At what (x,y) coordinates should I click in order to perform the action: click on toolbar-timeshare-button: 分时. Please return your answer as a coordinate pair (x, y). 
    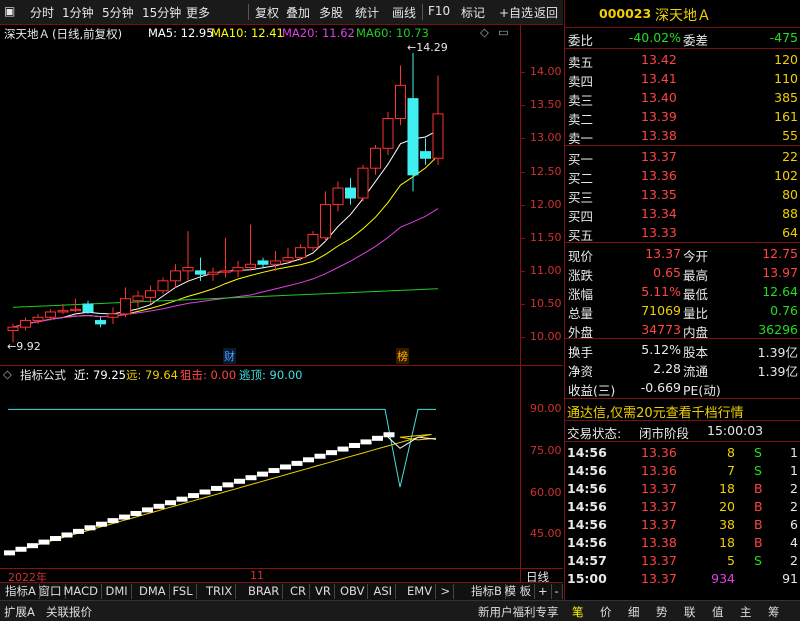
    Looking at the image, I should click on (42, 12).